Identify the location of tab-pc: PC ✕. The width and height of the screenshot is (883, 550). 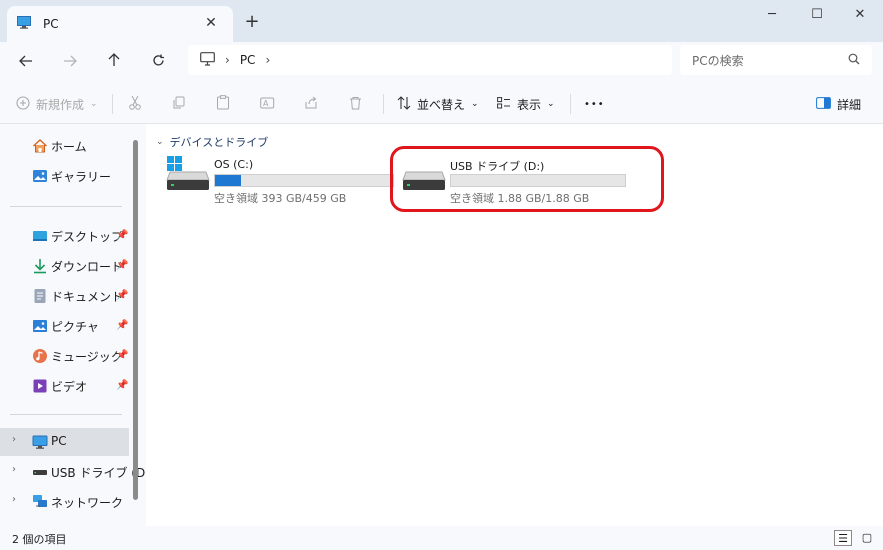
(120, 24).